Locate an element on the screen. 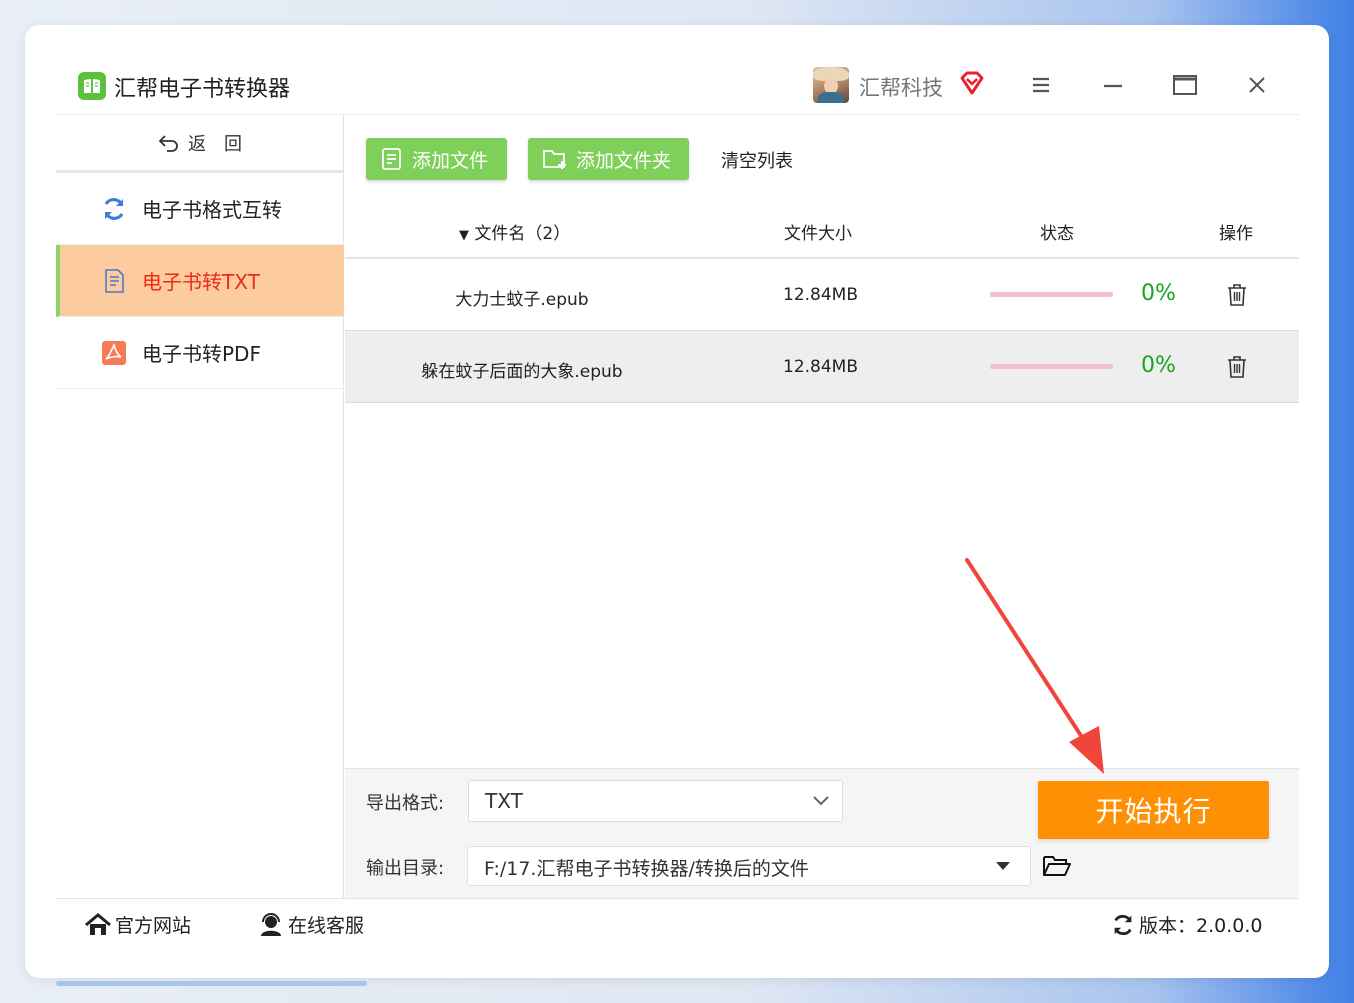 Image resolution: width=1354 pixels, height=1003 pixels. table-row: 躲在蚊子后面的大象.epub 12.84MB 0% is located at coordinates (822, 367).